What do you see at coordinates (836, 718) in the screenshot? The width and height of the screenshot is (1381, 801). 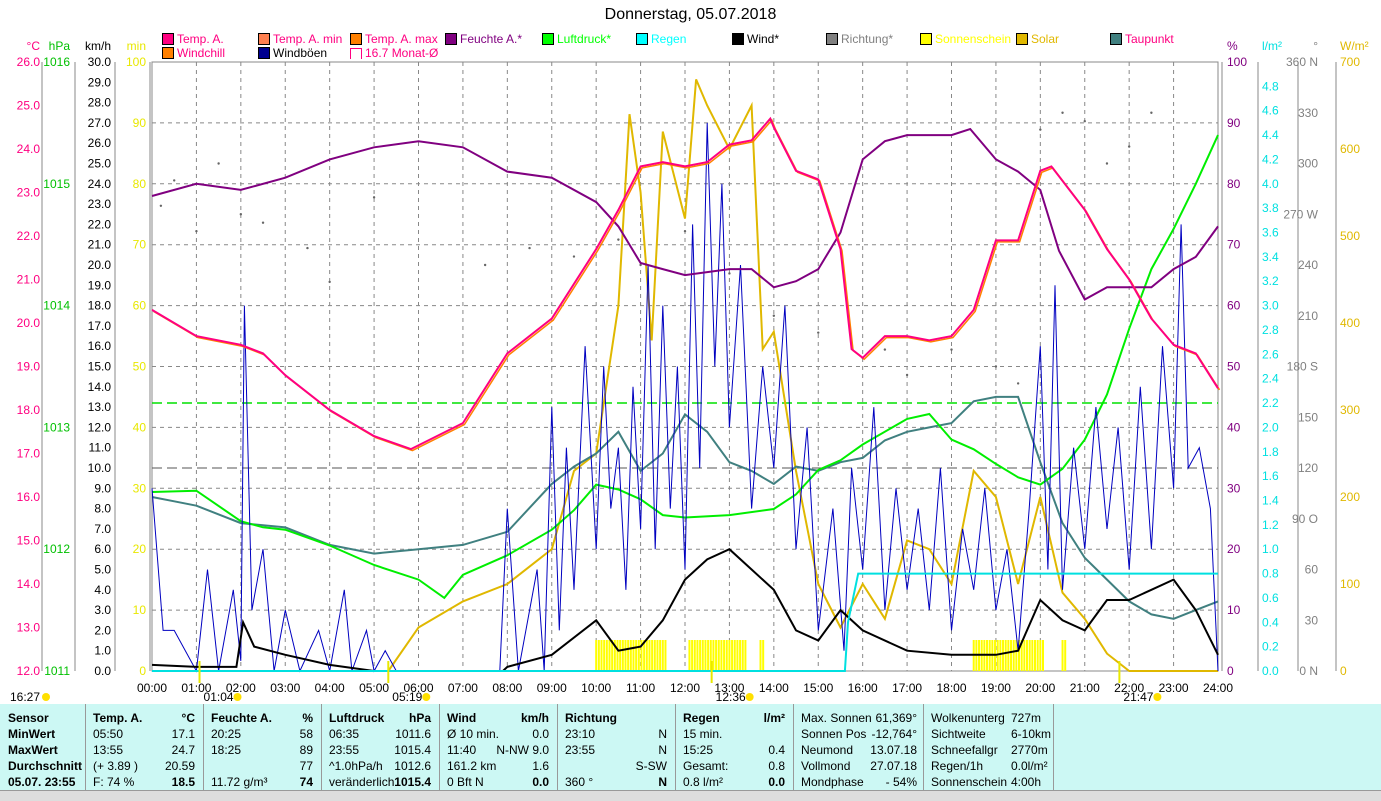 I see `sun-label: Max. Sonnen` at bounding box center [836, 718].